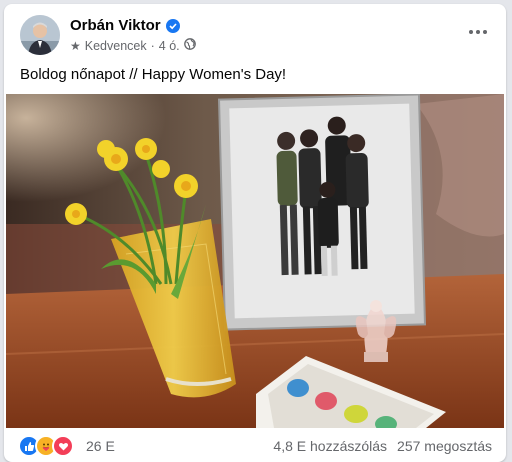  What do you see at coordinates (46, 446) in the screenshot?
I see `reaction-icons` at bounding box center [46, 446].